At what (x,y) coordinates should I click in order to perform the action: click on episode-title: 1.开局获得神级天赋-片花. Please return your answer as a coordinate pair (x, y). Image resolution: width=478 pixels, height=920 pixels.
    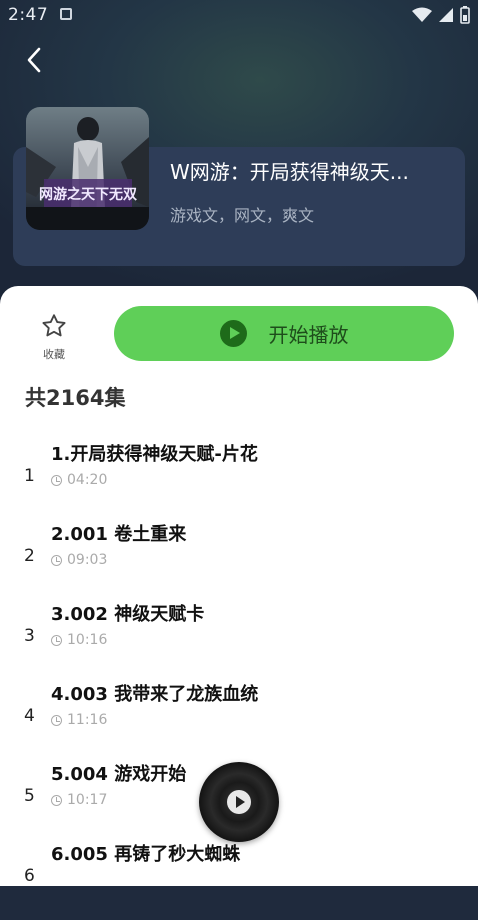
    Looking at the image, I should click on (154, 454).